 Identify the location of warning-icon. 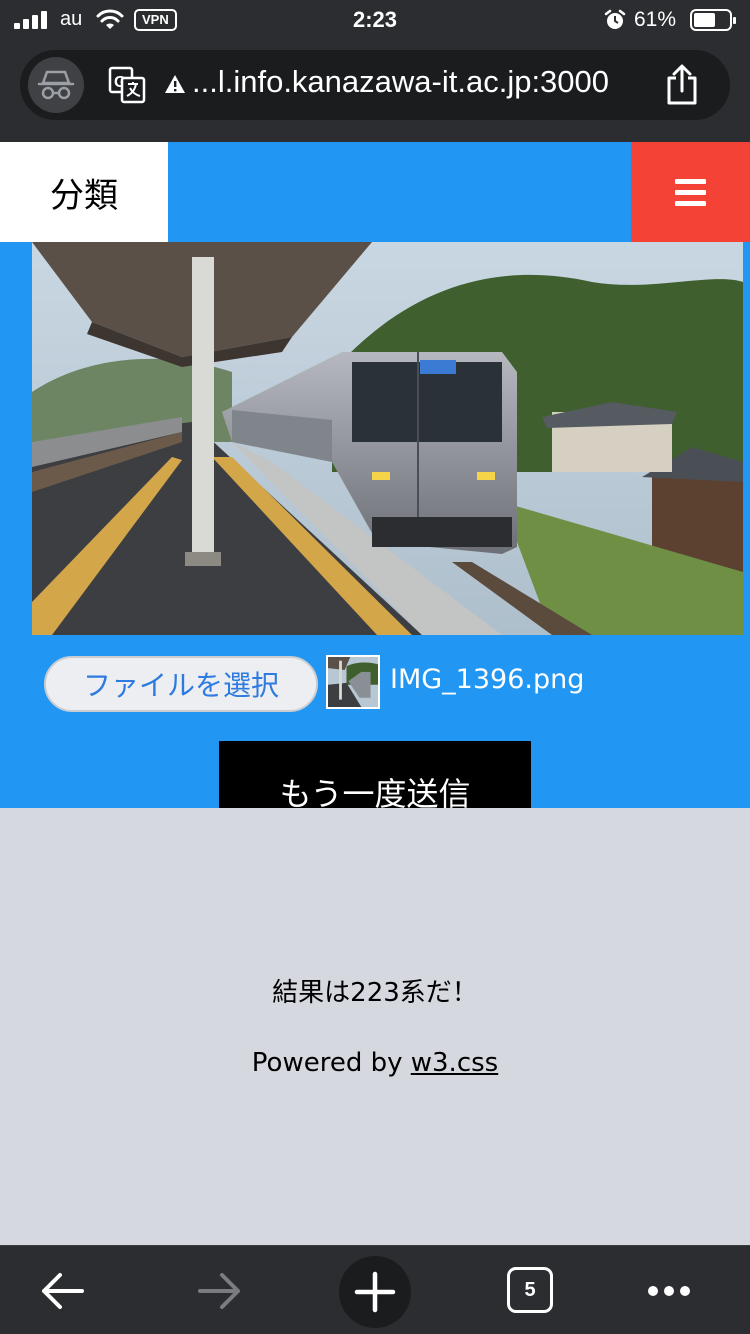
(175, 84).